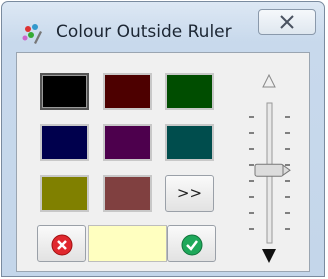 This screenshot has width=328, height=279. I want to click on ok-button, so click(191, 243).